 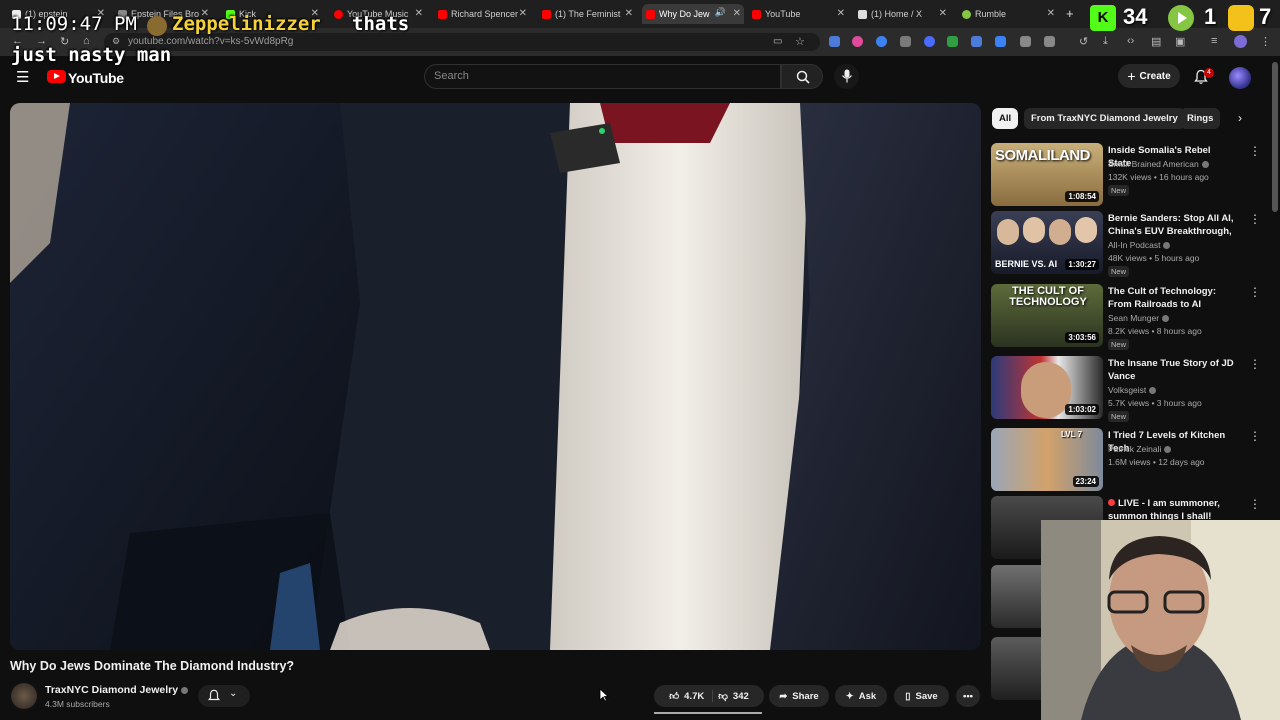 What do you see at coordinates (1047, 315) in the screenshot?
I see `video-thumbnail: THE CULT OF TECHNOLOGY 3:03:56` at bounding box center [1047, 315].